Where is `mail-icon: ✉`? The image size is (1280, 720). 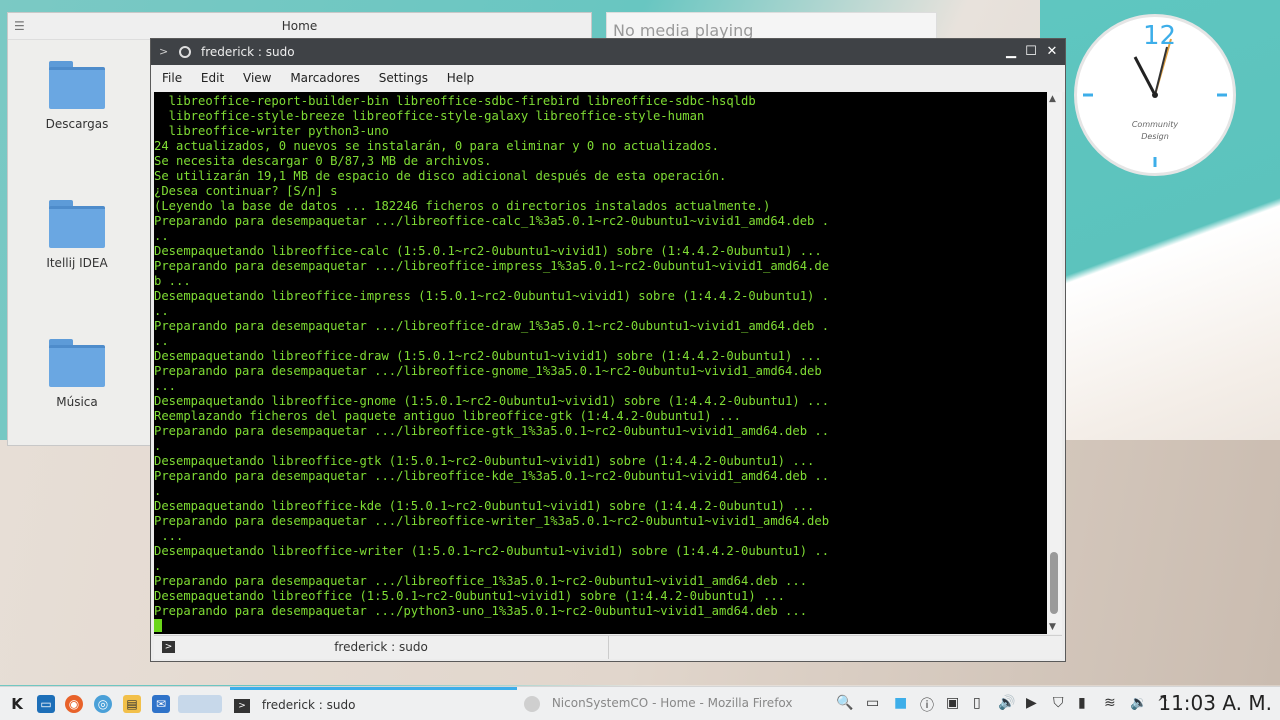 mail-icon: ✉ is located at coordinates (161, 704).